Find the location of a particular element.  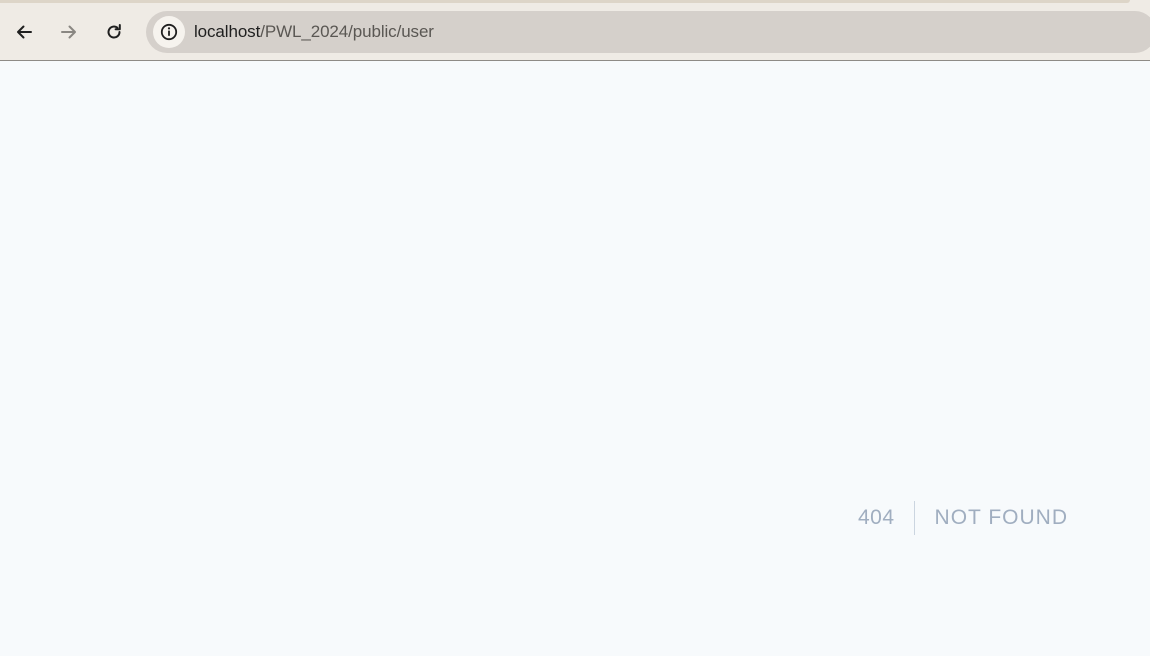

error-panel: 404 NOT FOUND is located at coordinates (963, 518).